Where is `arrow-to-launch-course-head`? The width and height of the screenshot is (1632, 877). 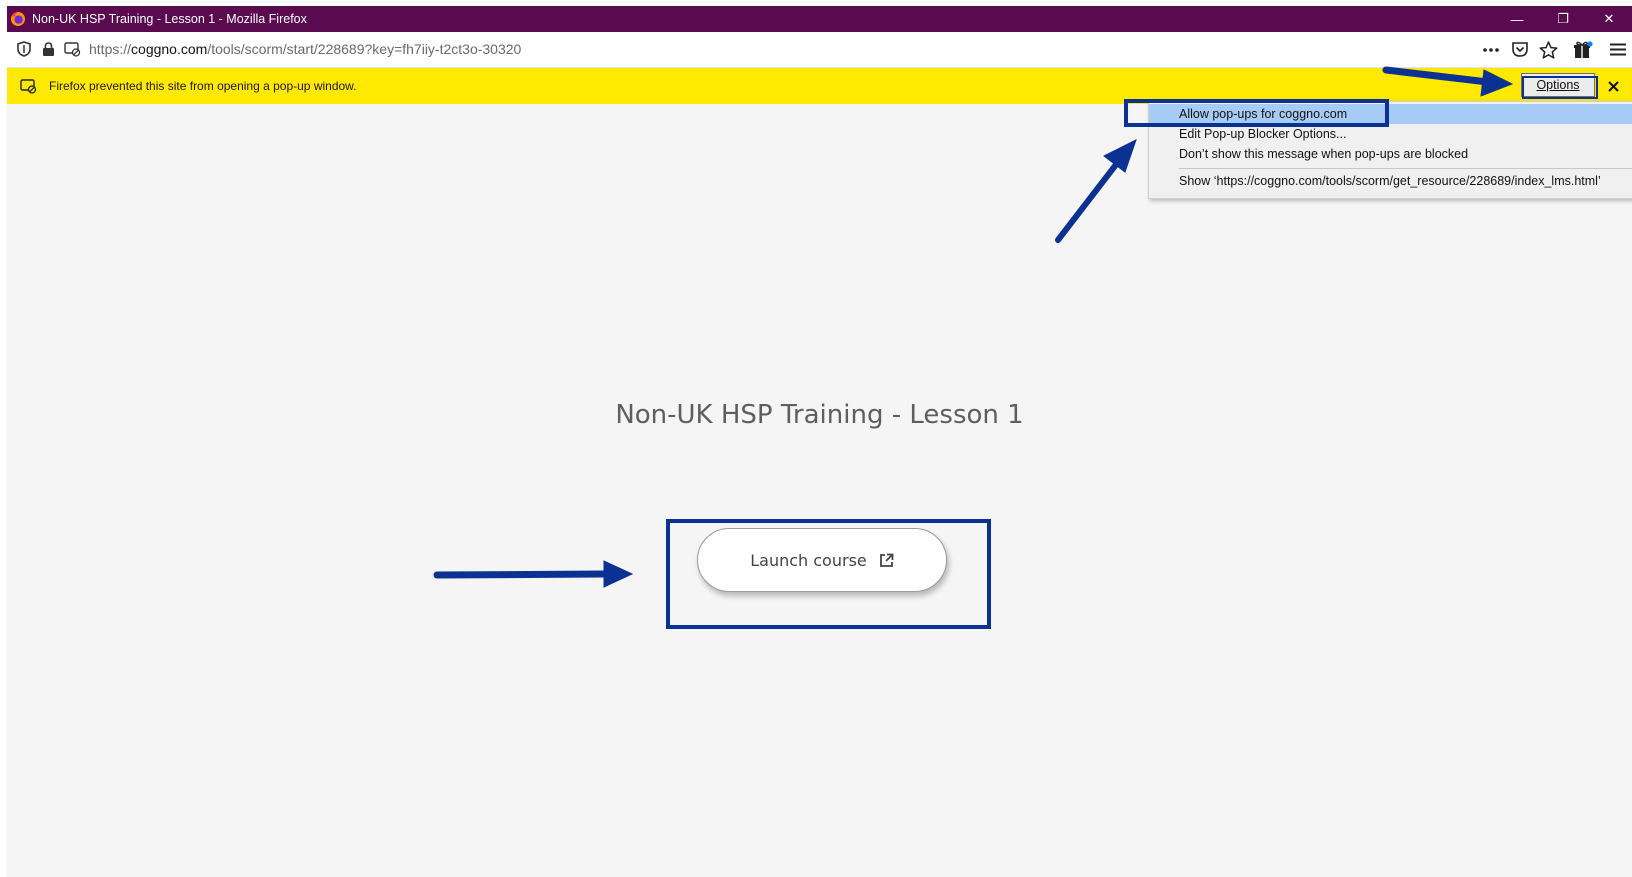 arrow-to-launch-course-head is located at coordinates (618, 574).